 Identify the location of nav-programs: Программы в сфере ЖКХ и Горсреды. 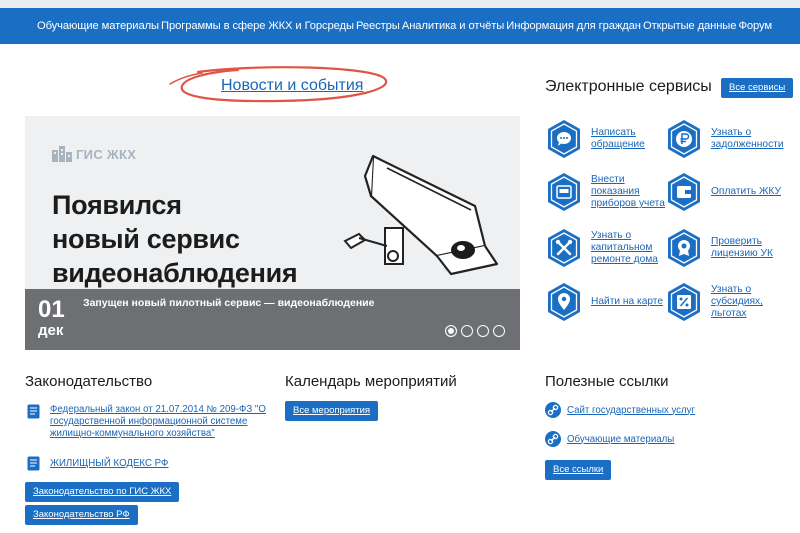
(257, 26).